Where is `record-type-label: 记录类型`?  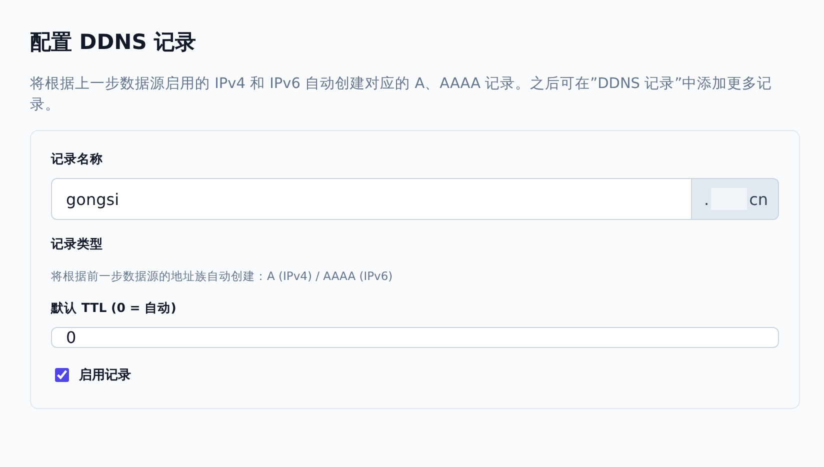
record-type-label: 记录类型 is located at coordinates (77, 244).